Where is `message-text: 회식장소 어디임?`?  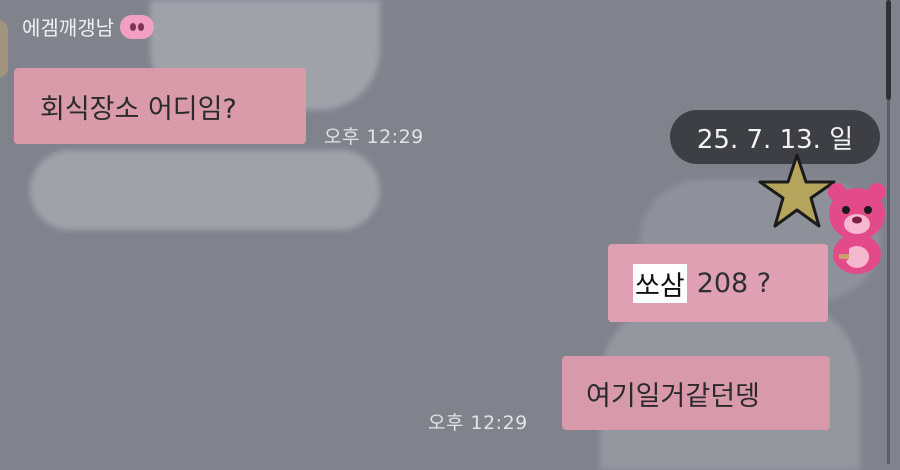
message-text: 회식장소 어디임? is located at coordinates (138, 109).